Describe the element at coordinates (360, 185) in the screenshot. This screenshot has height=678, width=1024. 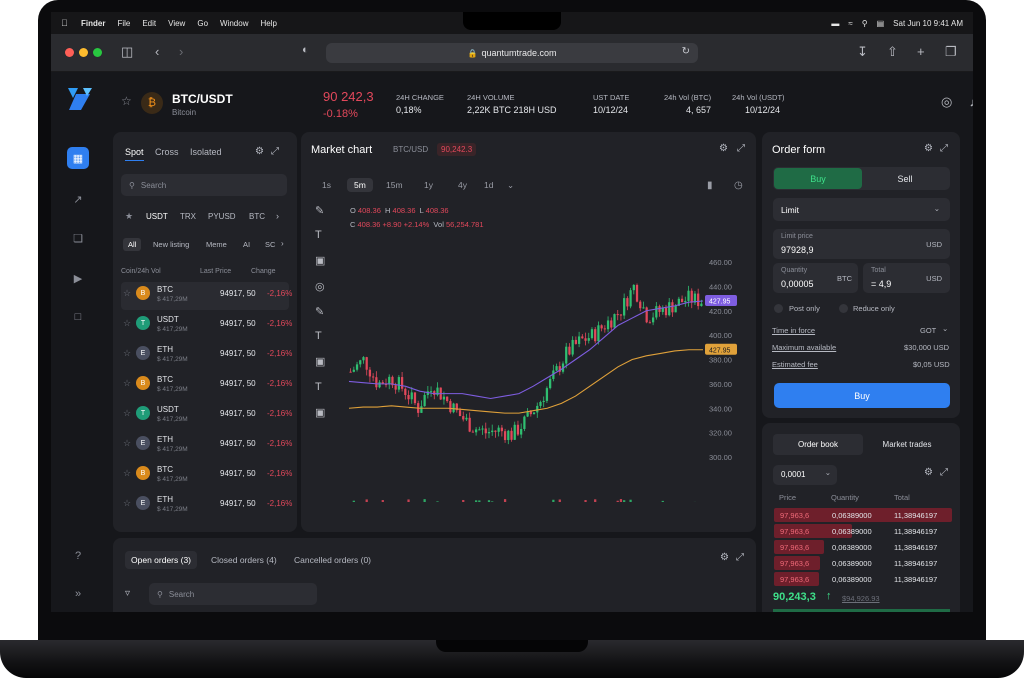
I see `tf-5m: 5m` at that location.